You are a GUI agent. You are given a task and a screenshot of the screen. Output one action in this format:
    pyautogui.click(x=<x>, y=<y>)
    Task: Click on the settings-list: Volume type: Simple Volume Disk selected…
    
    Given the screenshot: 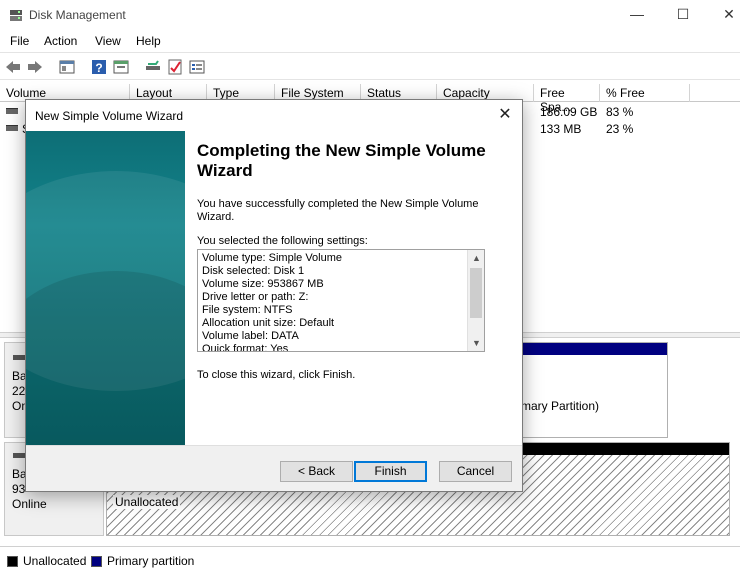 What is the action you would take?
    pyautogui.click(x=333, y=302)
    